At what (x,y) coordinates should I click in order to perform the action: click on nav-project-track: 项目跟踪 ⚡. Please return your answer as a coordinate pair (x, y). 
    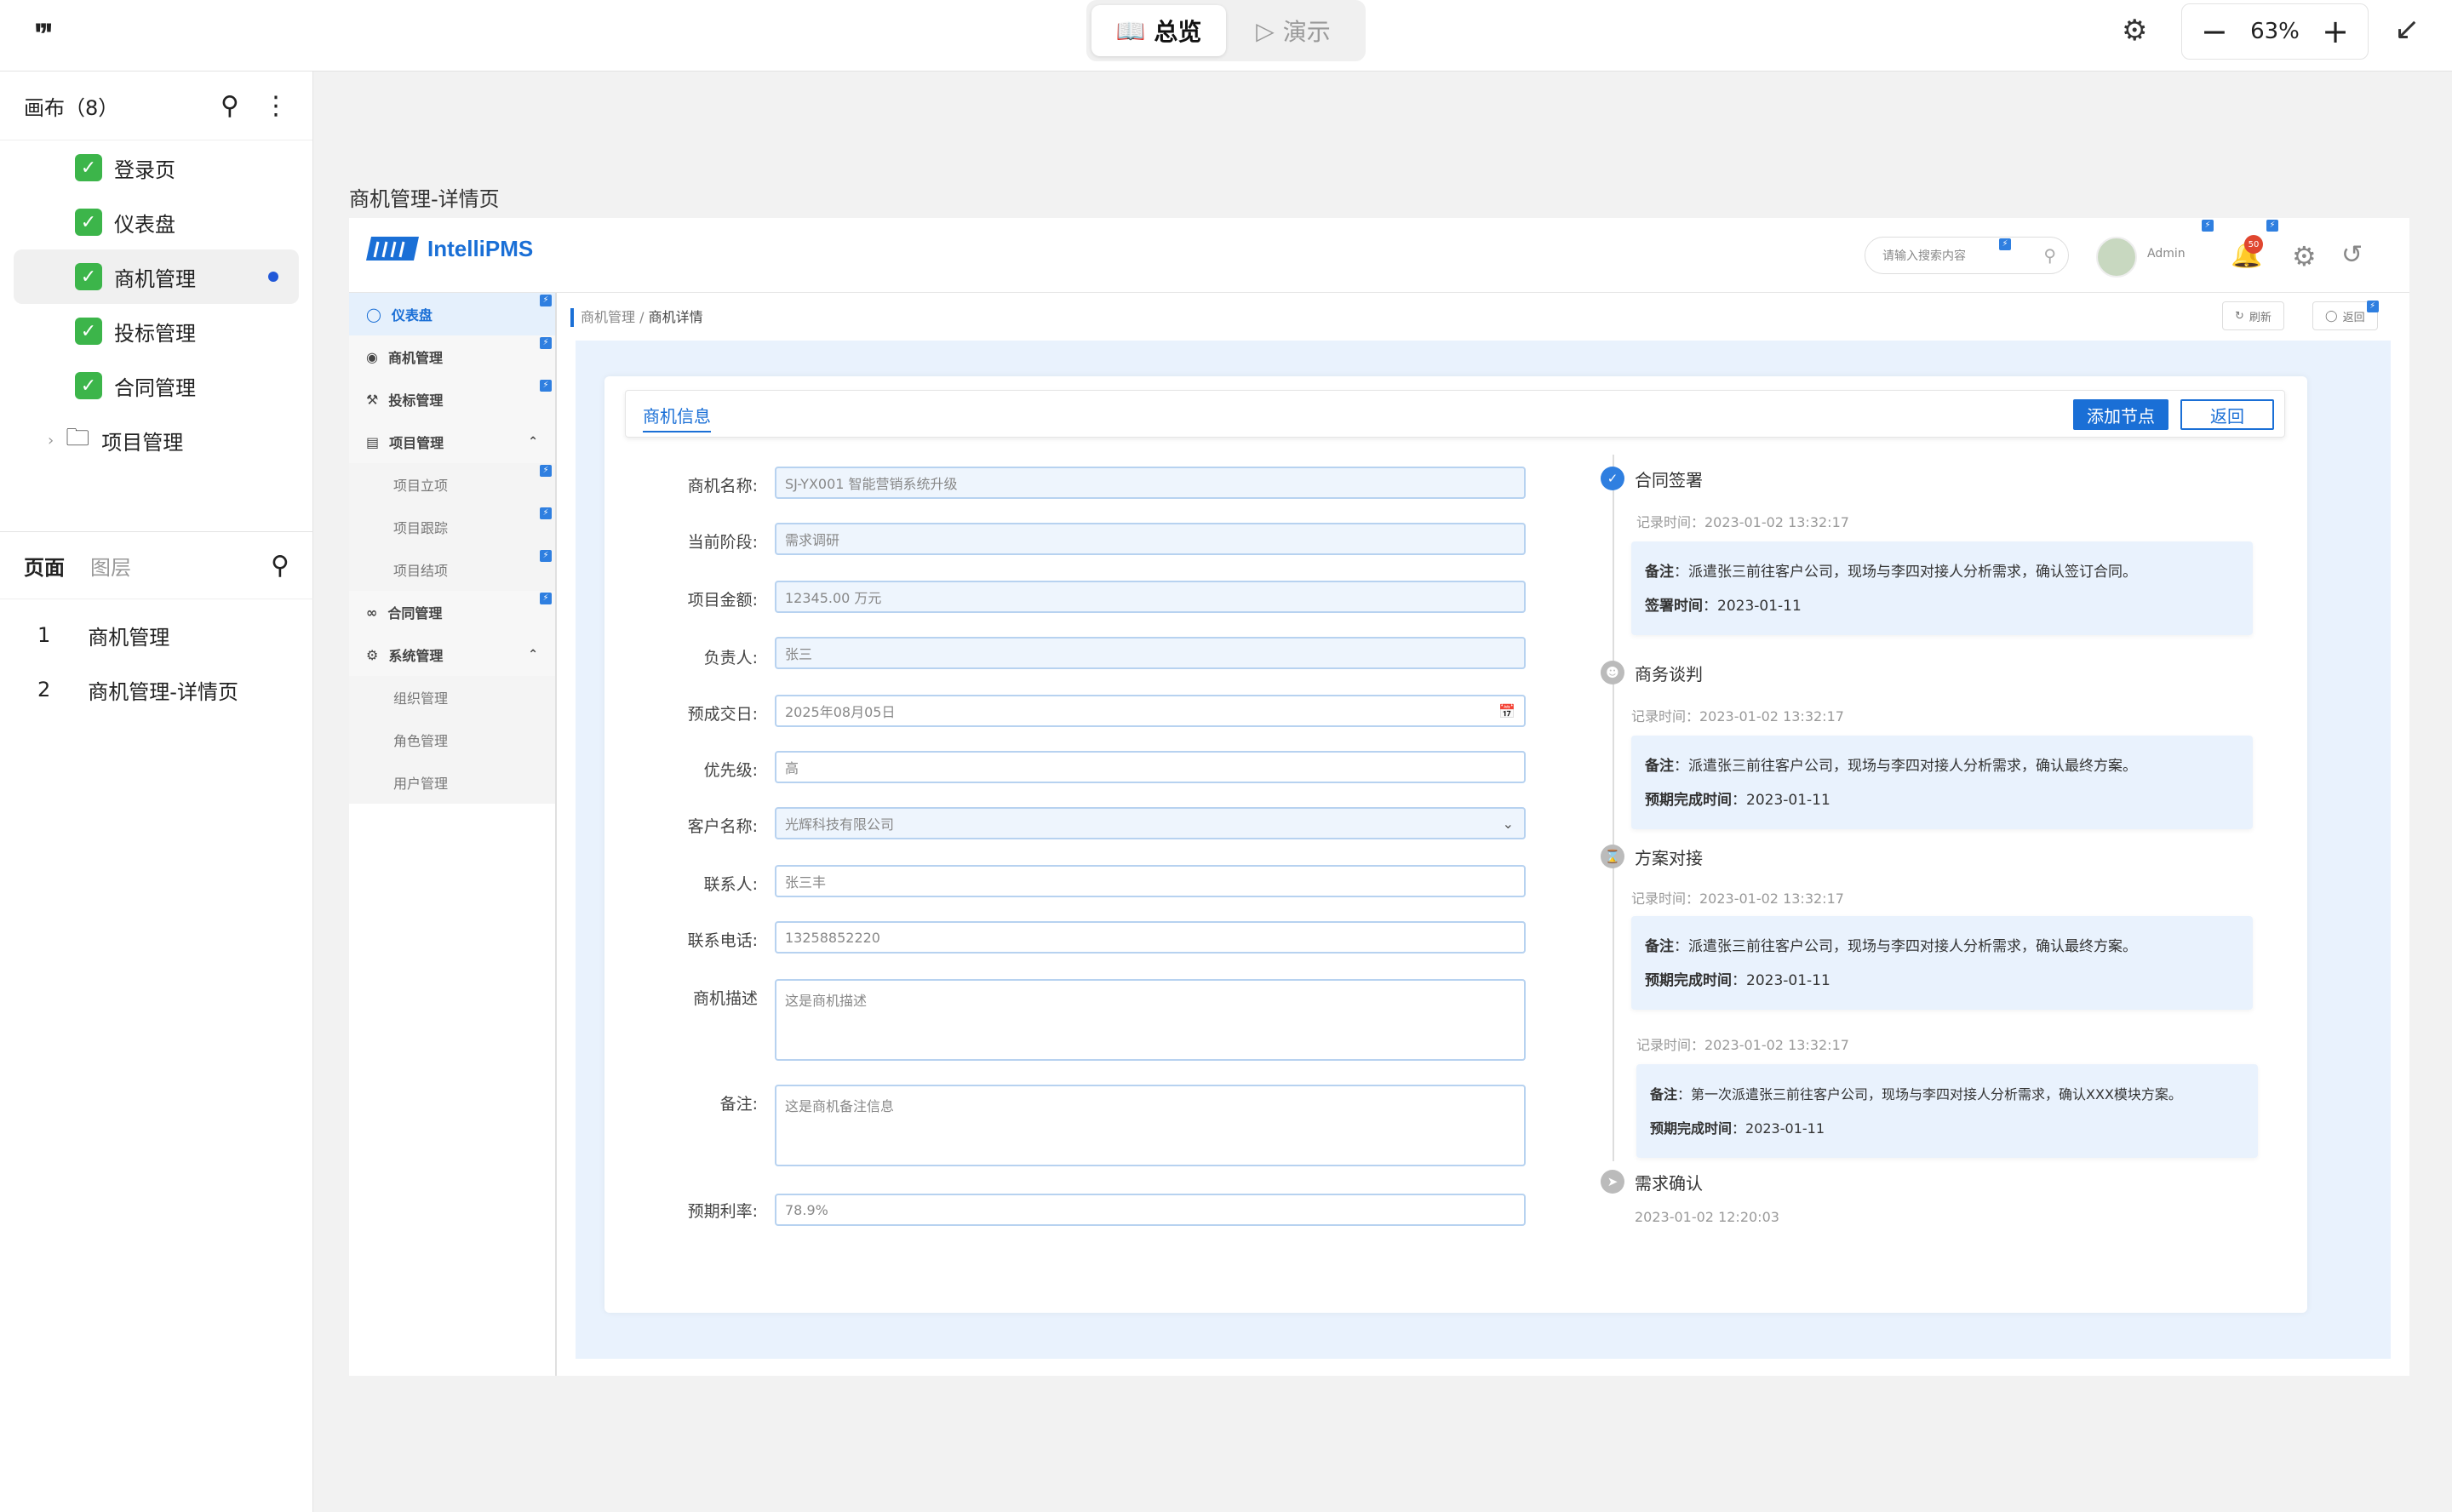
    Looking at the image, I should click on (452, 527).